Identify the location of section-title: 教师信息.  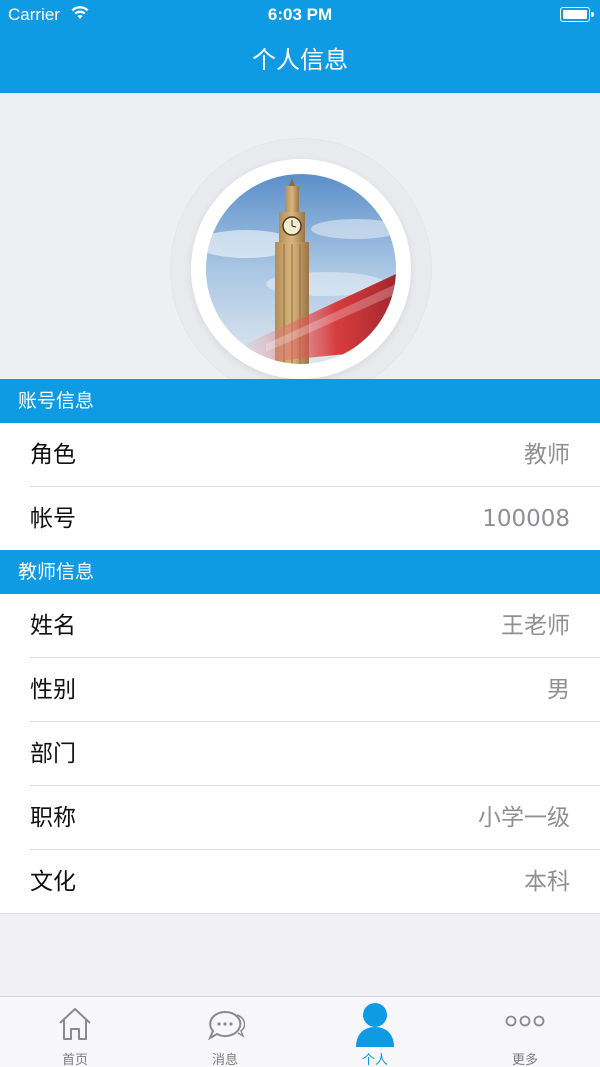
(56, 572).